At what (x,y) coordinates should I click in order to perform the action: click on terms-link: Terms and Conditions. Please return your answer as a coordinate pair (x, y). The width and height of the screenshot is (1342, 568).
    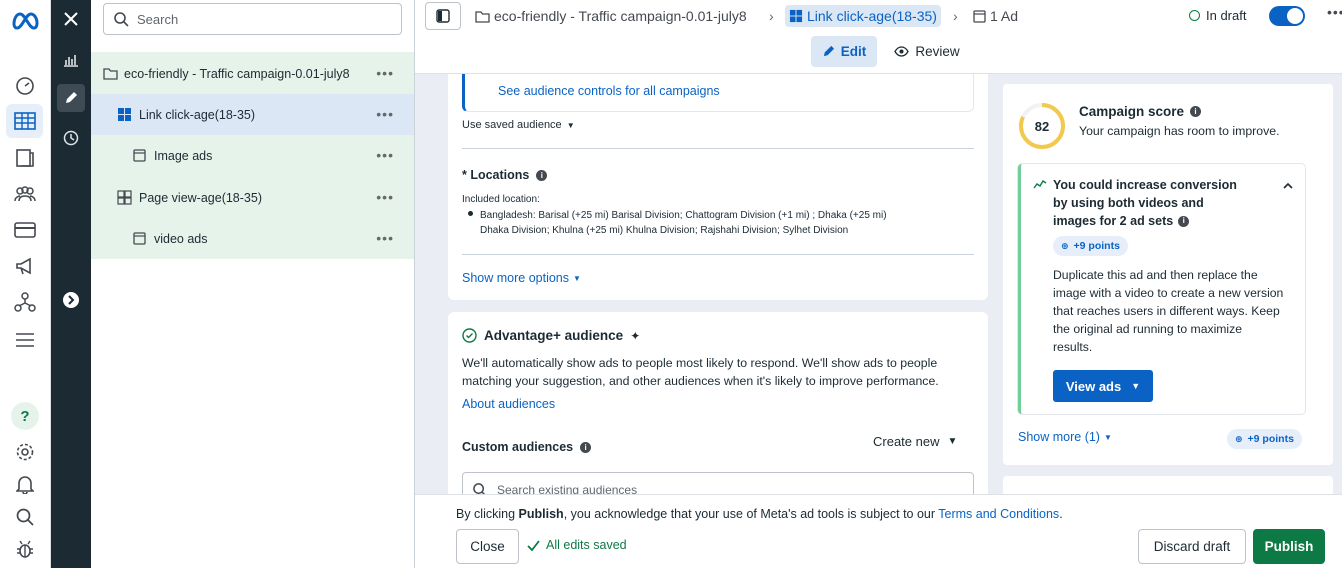
    Looking at the image, I should click on (998, 514).